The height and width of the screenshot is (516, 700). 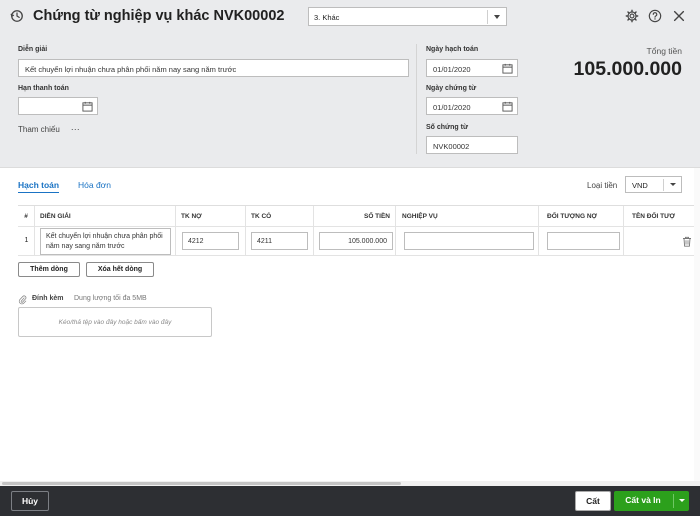 What do you see at coordinates (105, 216) in the screenshot?
I see `column-header-description: DIỄN GIẢI` at bounding box center [105, 216].